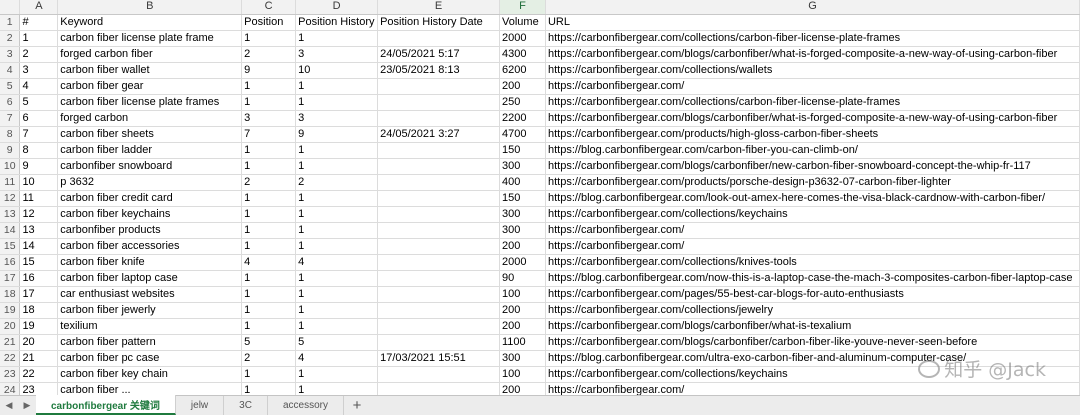 Image resolution: width=1080 pixels, height=415 pixels. What do you see at coordinates (10, 70) in the screenshot?
I see `row-number: 4` at bounding box center [10, 70].